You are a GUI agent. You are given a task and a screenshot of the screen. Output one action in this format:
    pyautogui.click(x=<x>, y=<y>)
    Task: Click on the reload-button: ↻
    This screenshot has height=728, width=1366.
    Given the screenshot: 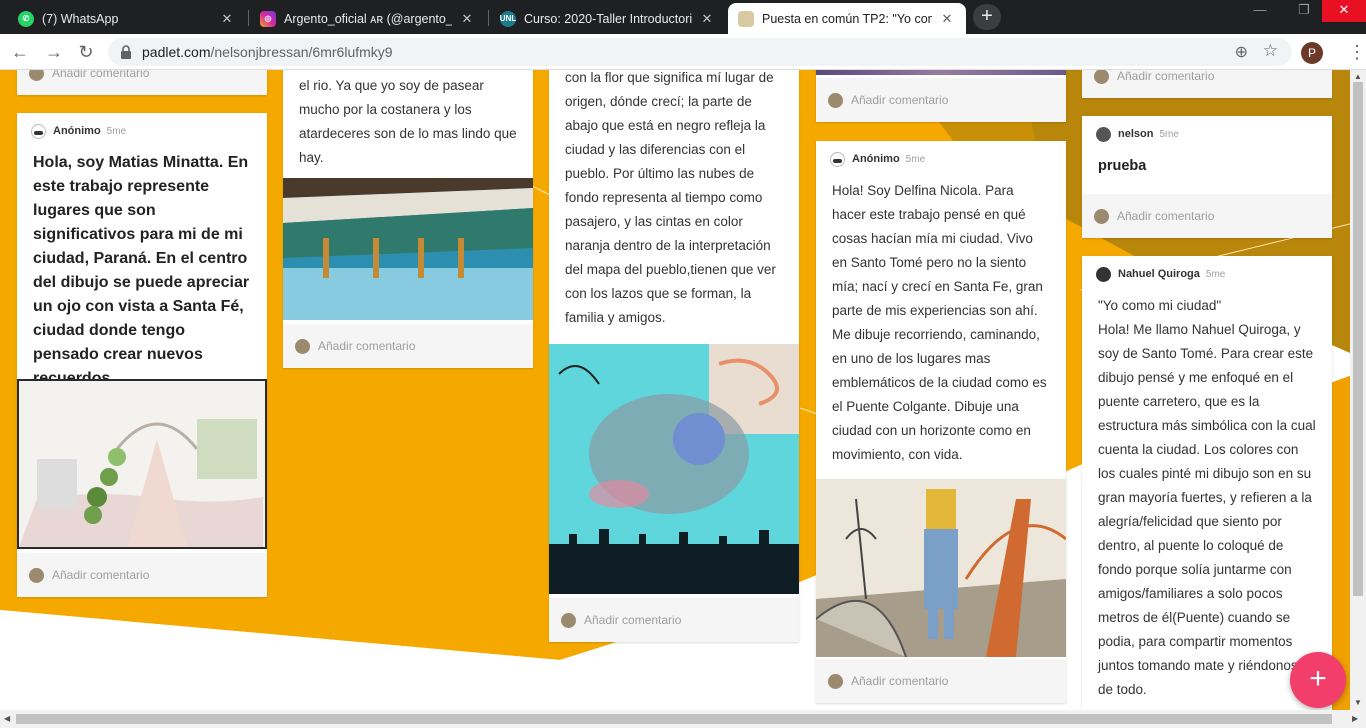 What is the action you would take?
    pyautogui.click(x=86, y=52)
    